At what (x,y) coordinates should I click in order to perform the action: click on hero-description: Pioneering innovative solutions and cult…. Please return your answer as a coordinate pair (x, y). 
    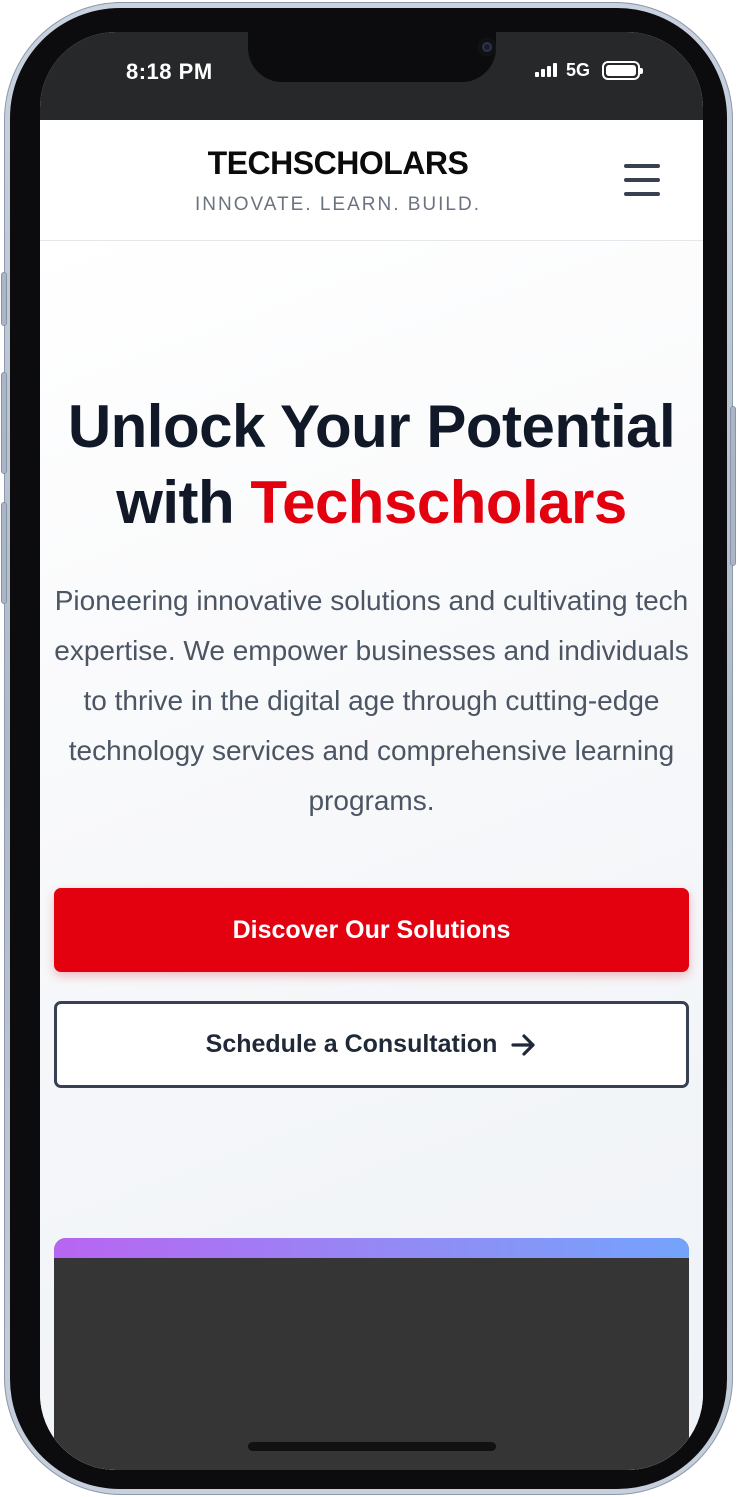
    Looking at the image, I should click on (371, 700).